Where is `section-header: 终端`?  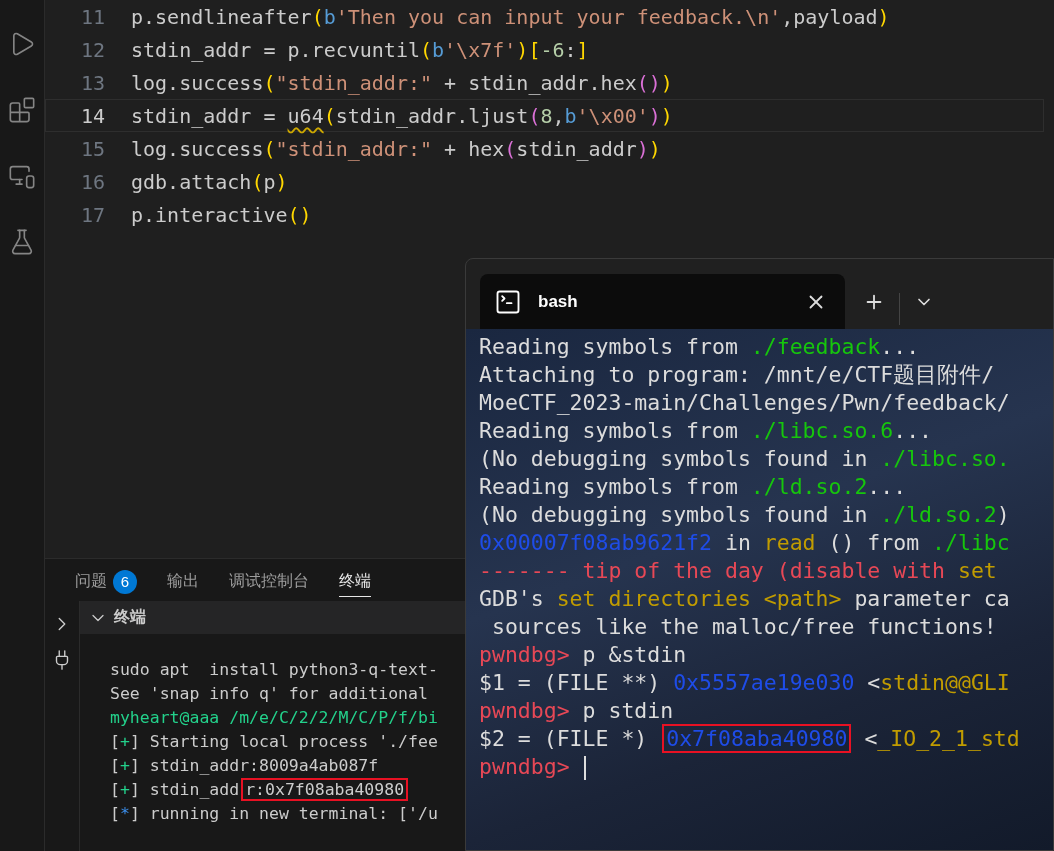
section-header: 终端 is located at coordinates (272, 617).